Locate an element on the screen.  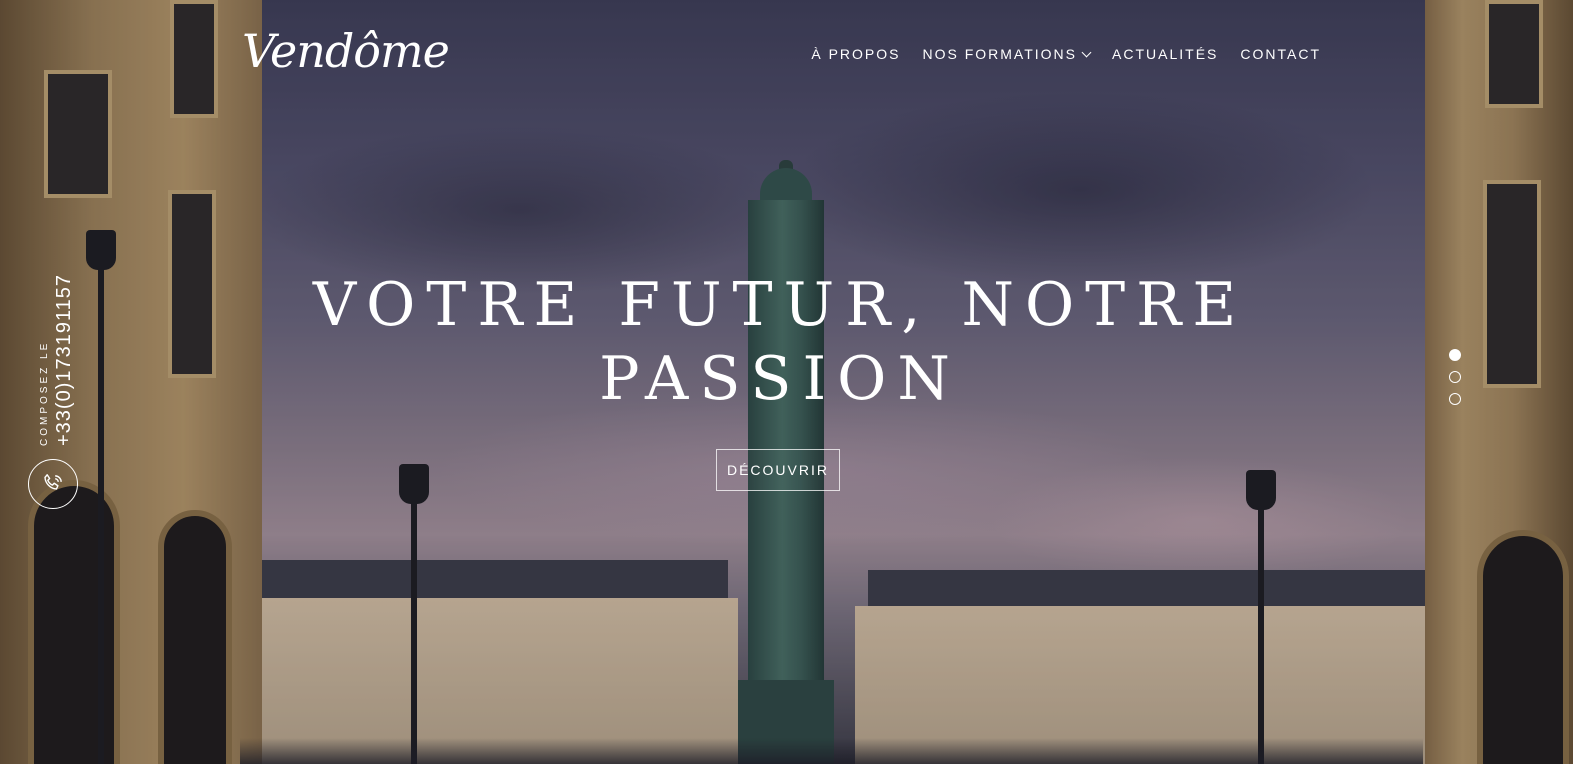
nav-item-label: ACTUALITÉS is located at coordinates (1165, 54).